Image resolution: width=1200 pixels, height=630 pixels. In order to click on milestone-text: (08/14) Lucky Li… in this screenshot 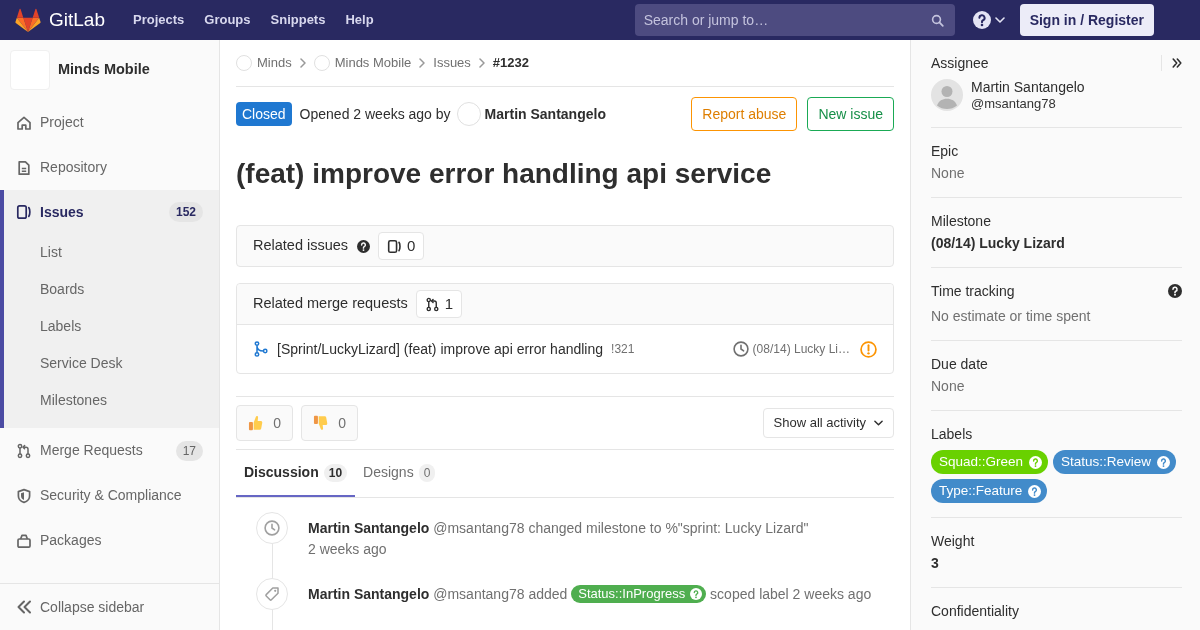, I will do `click(801, 349)`.